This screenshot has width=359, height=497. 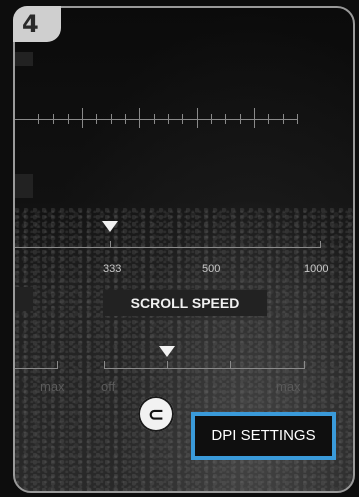 I want to click on scroll-speed-track, so click(x=204, y=368).